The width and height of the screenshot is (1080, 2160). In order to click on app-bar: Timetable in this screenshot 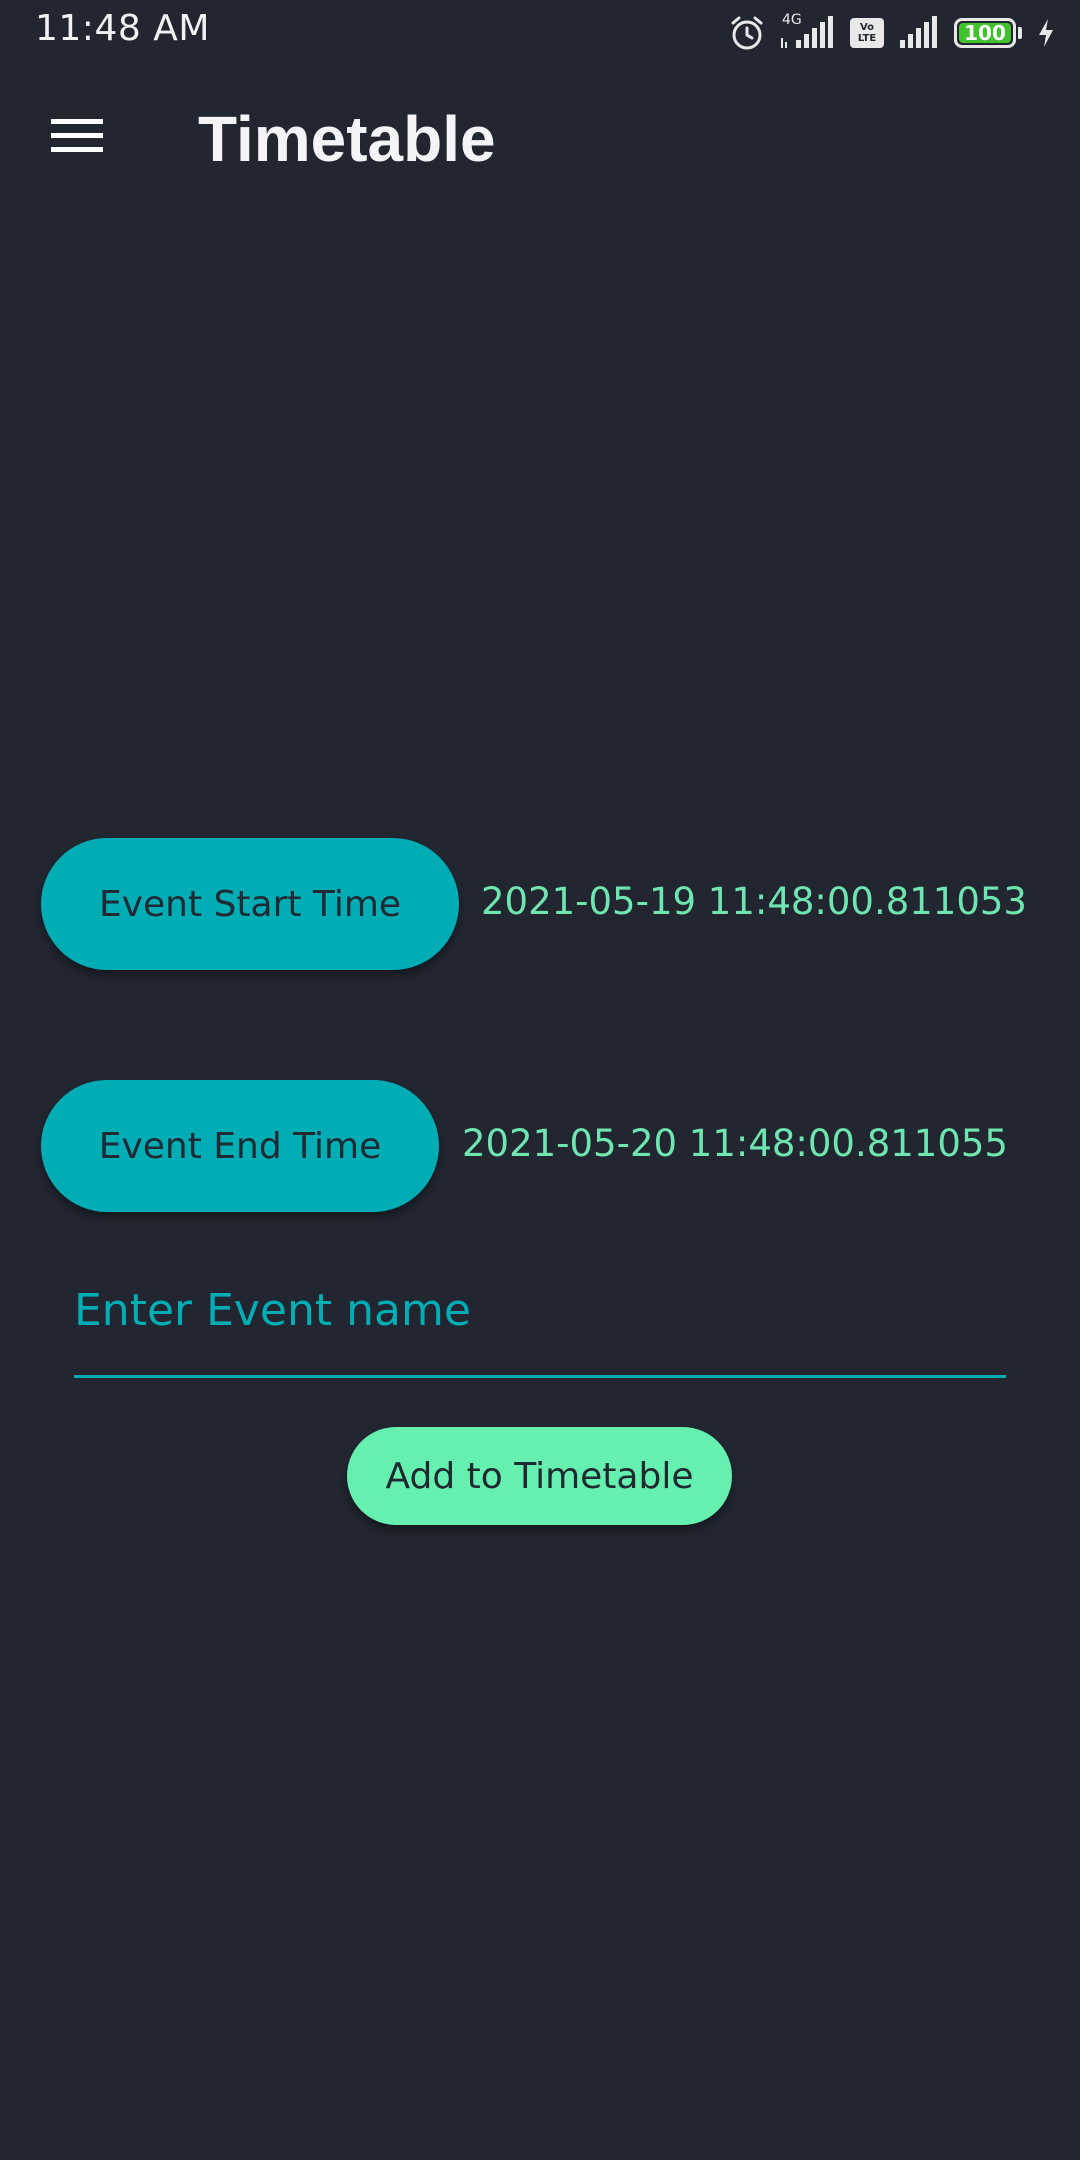, I will do `click(540, 141)`.